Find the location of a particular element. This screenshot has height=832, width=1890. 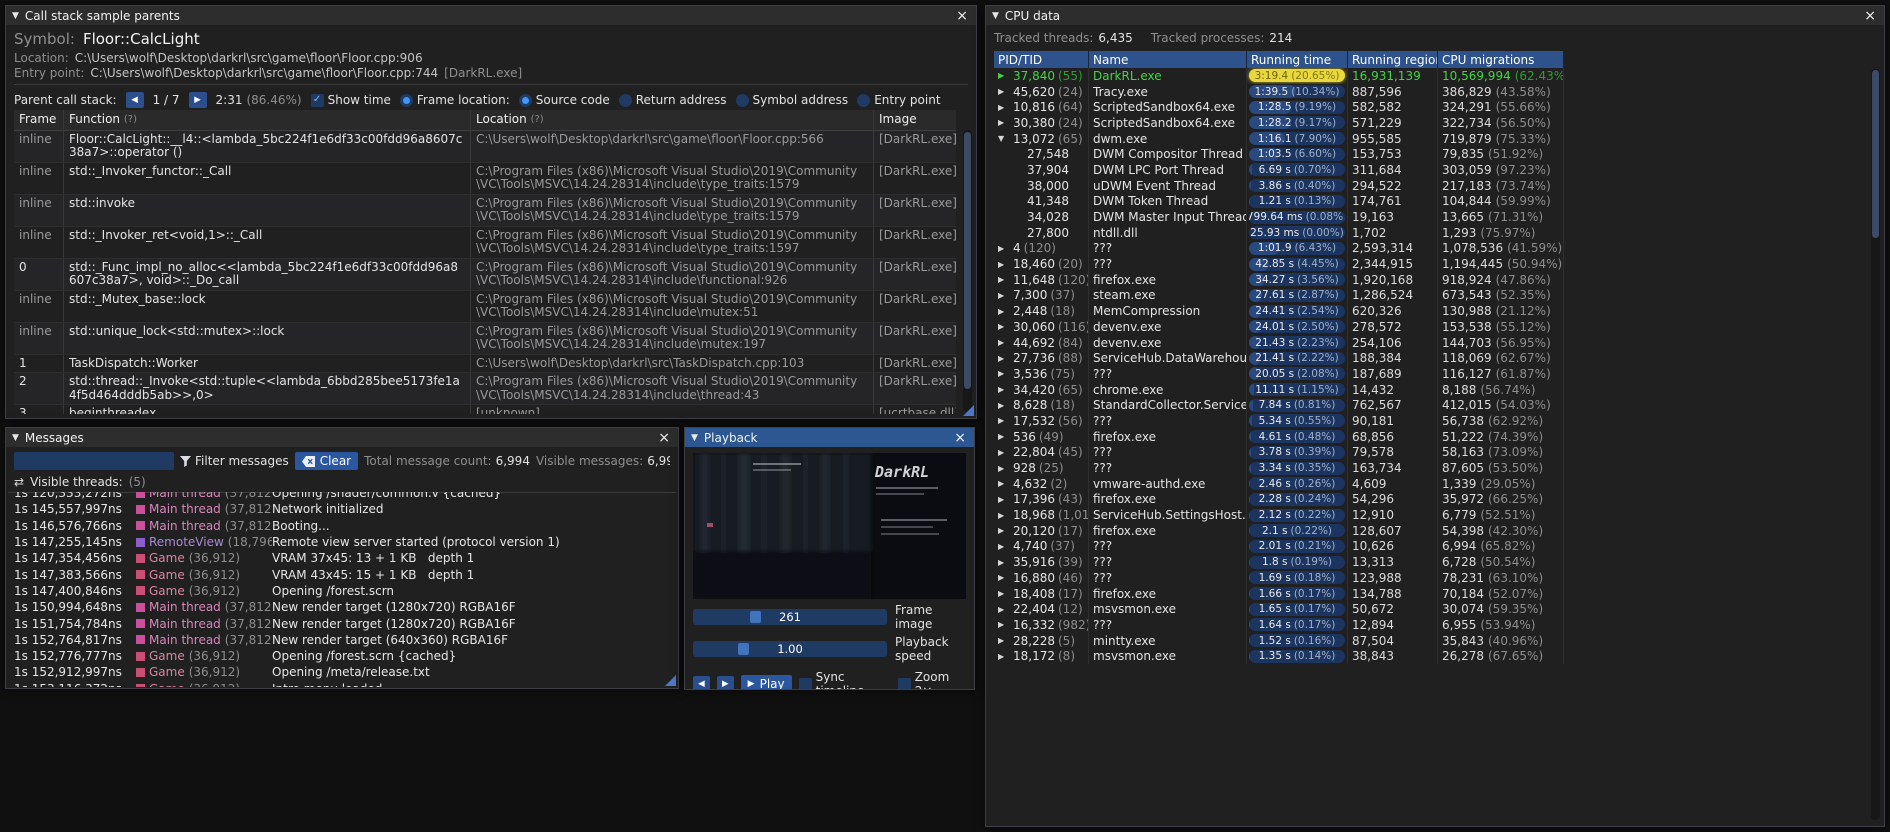

sync-timeline-checkbox is located at coordinates (805, 683).